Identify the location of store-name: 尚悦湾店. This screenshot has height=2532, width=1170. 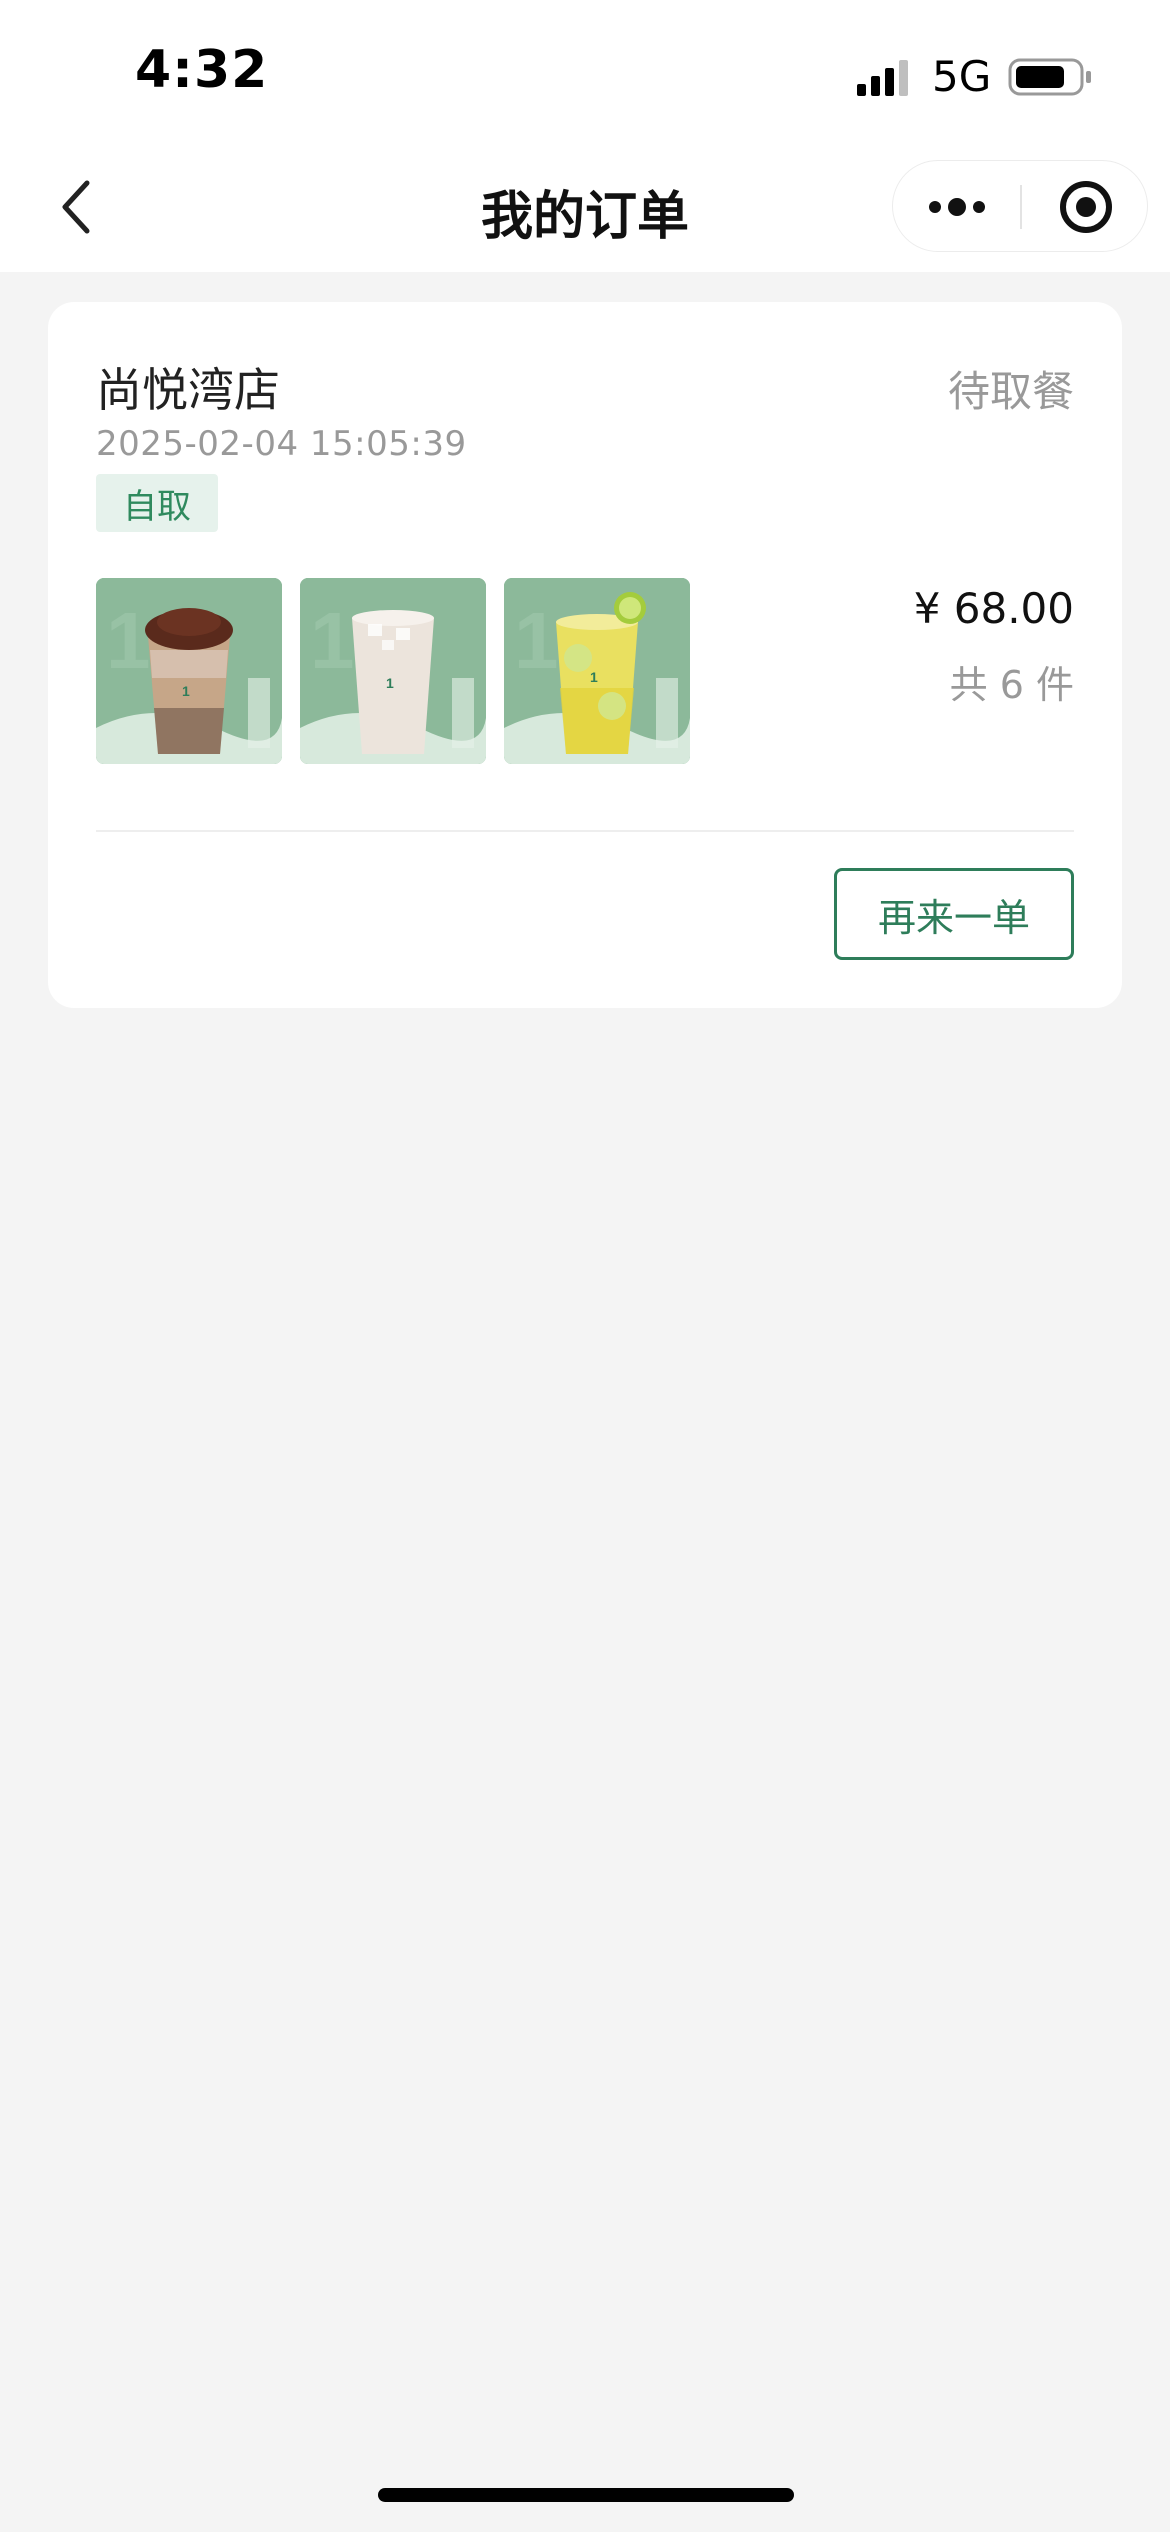
(188, 390).